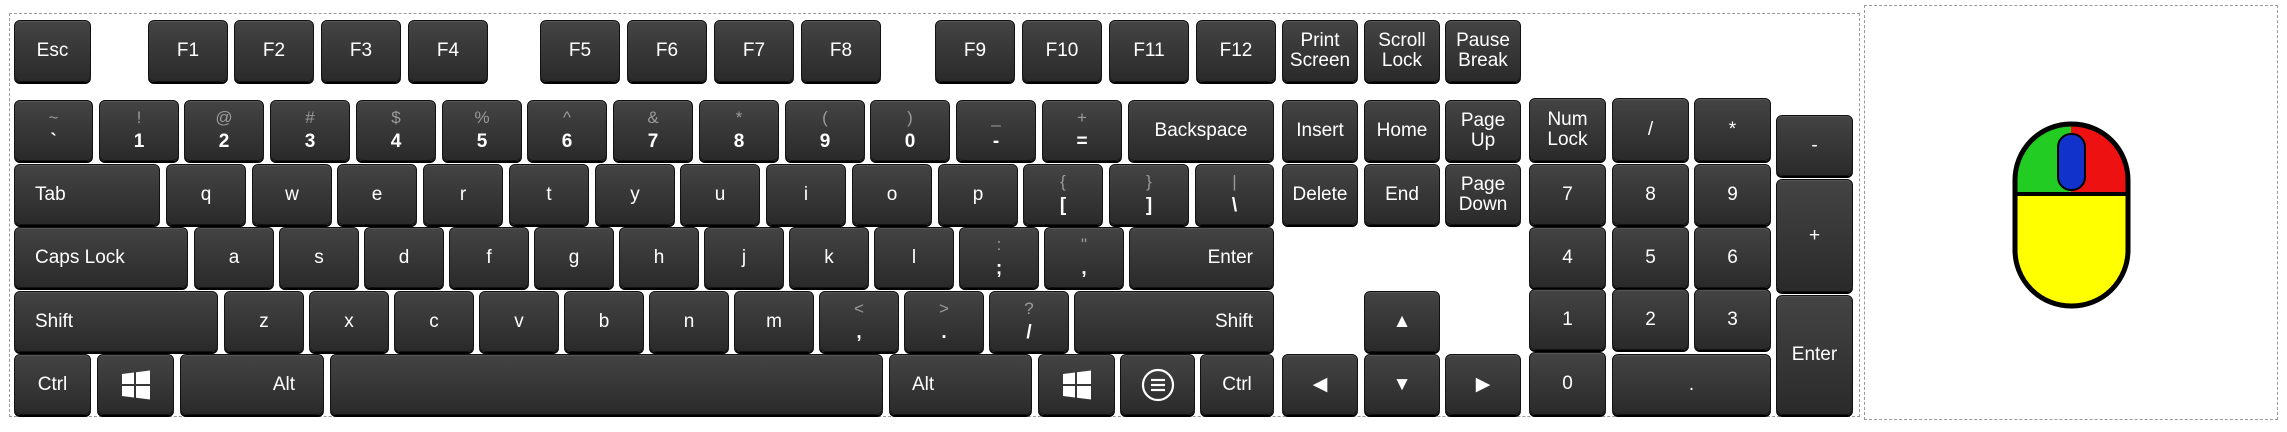  Describe the element at coordinates (667, 51) in the screenshot. I see `key-f6: F6` at that location.